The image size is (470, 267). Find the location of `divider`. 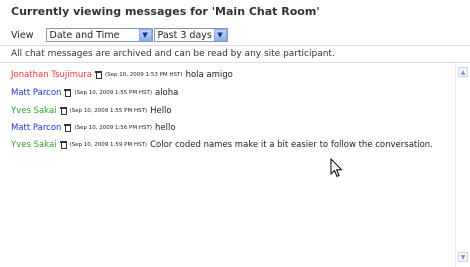

divider is located at coordinates (235, 45).